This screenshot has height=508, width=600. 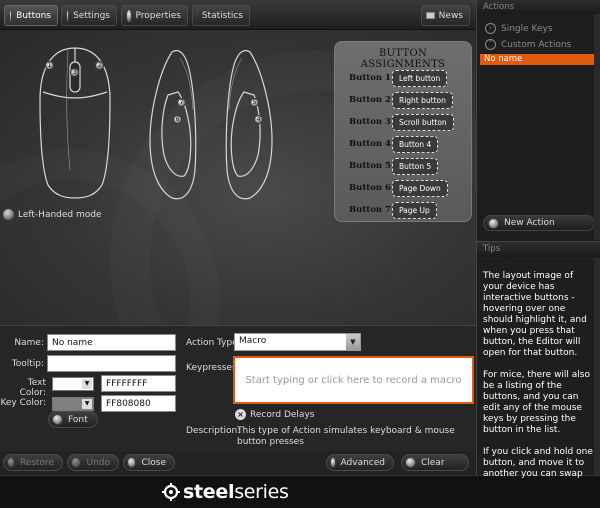 What do you see at coordinates (450, 15) in the screenshot?
I see `news-label: News` at bounding box center [450, 15].